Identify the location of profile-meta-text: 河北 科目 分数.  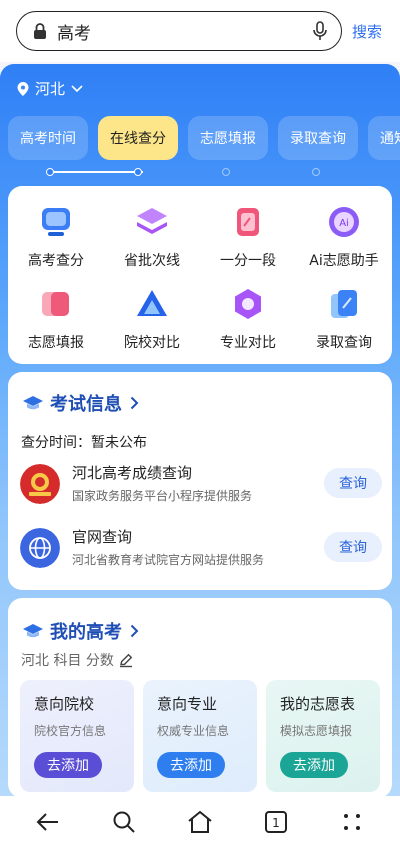
(67, 661).